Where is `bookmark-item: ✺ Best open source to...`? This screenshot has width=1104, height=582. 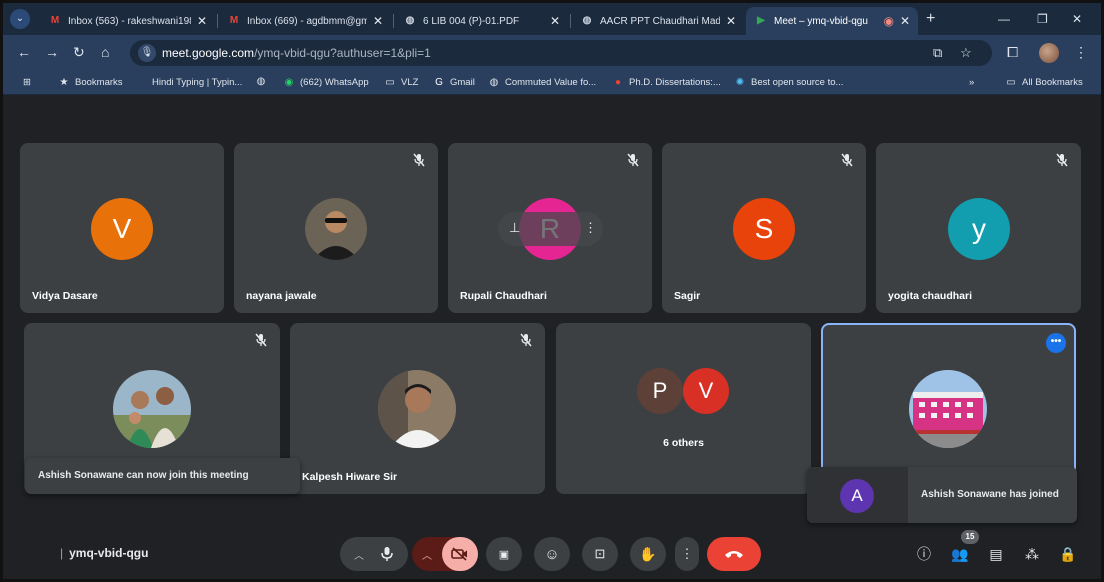
bookmark-item: ✺ Best open source to... is located at coordinates (789, 83).